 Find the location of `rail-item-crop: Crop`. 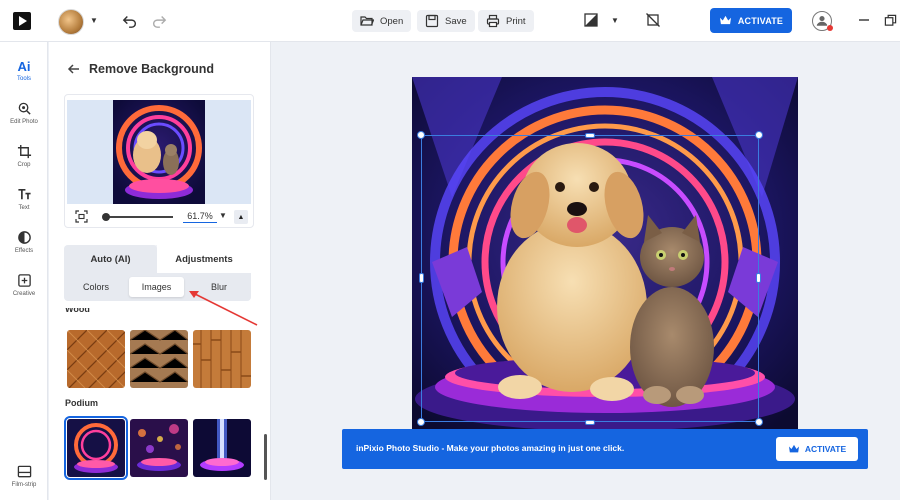

rail-item-crop: Crop is located at coordinates (24, 156).